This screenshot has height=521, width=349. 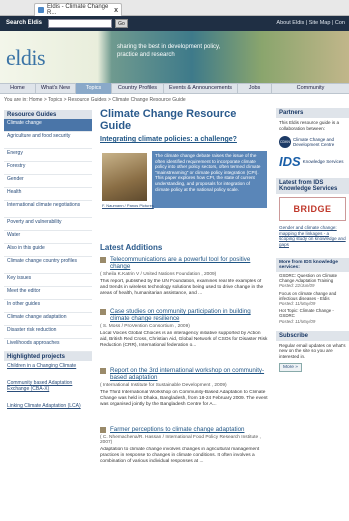 I want to click on ids-logo: IDS, so click(x=290, y=161).